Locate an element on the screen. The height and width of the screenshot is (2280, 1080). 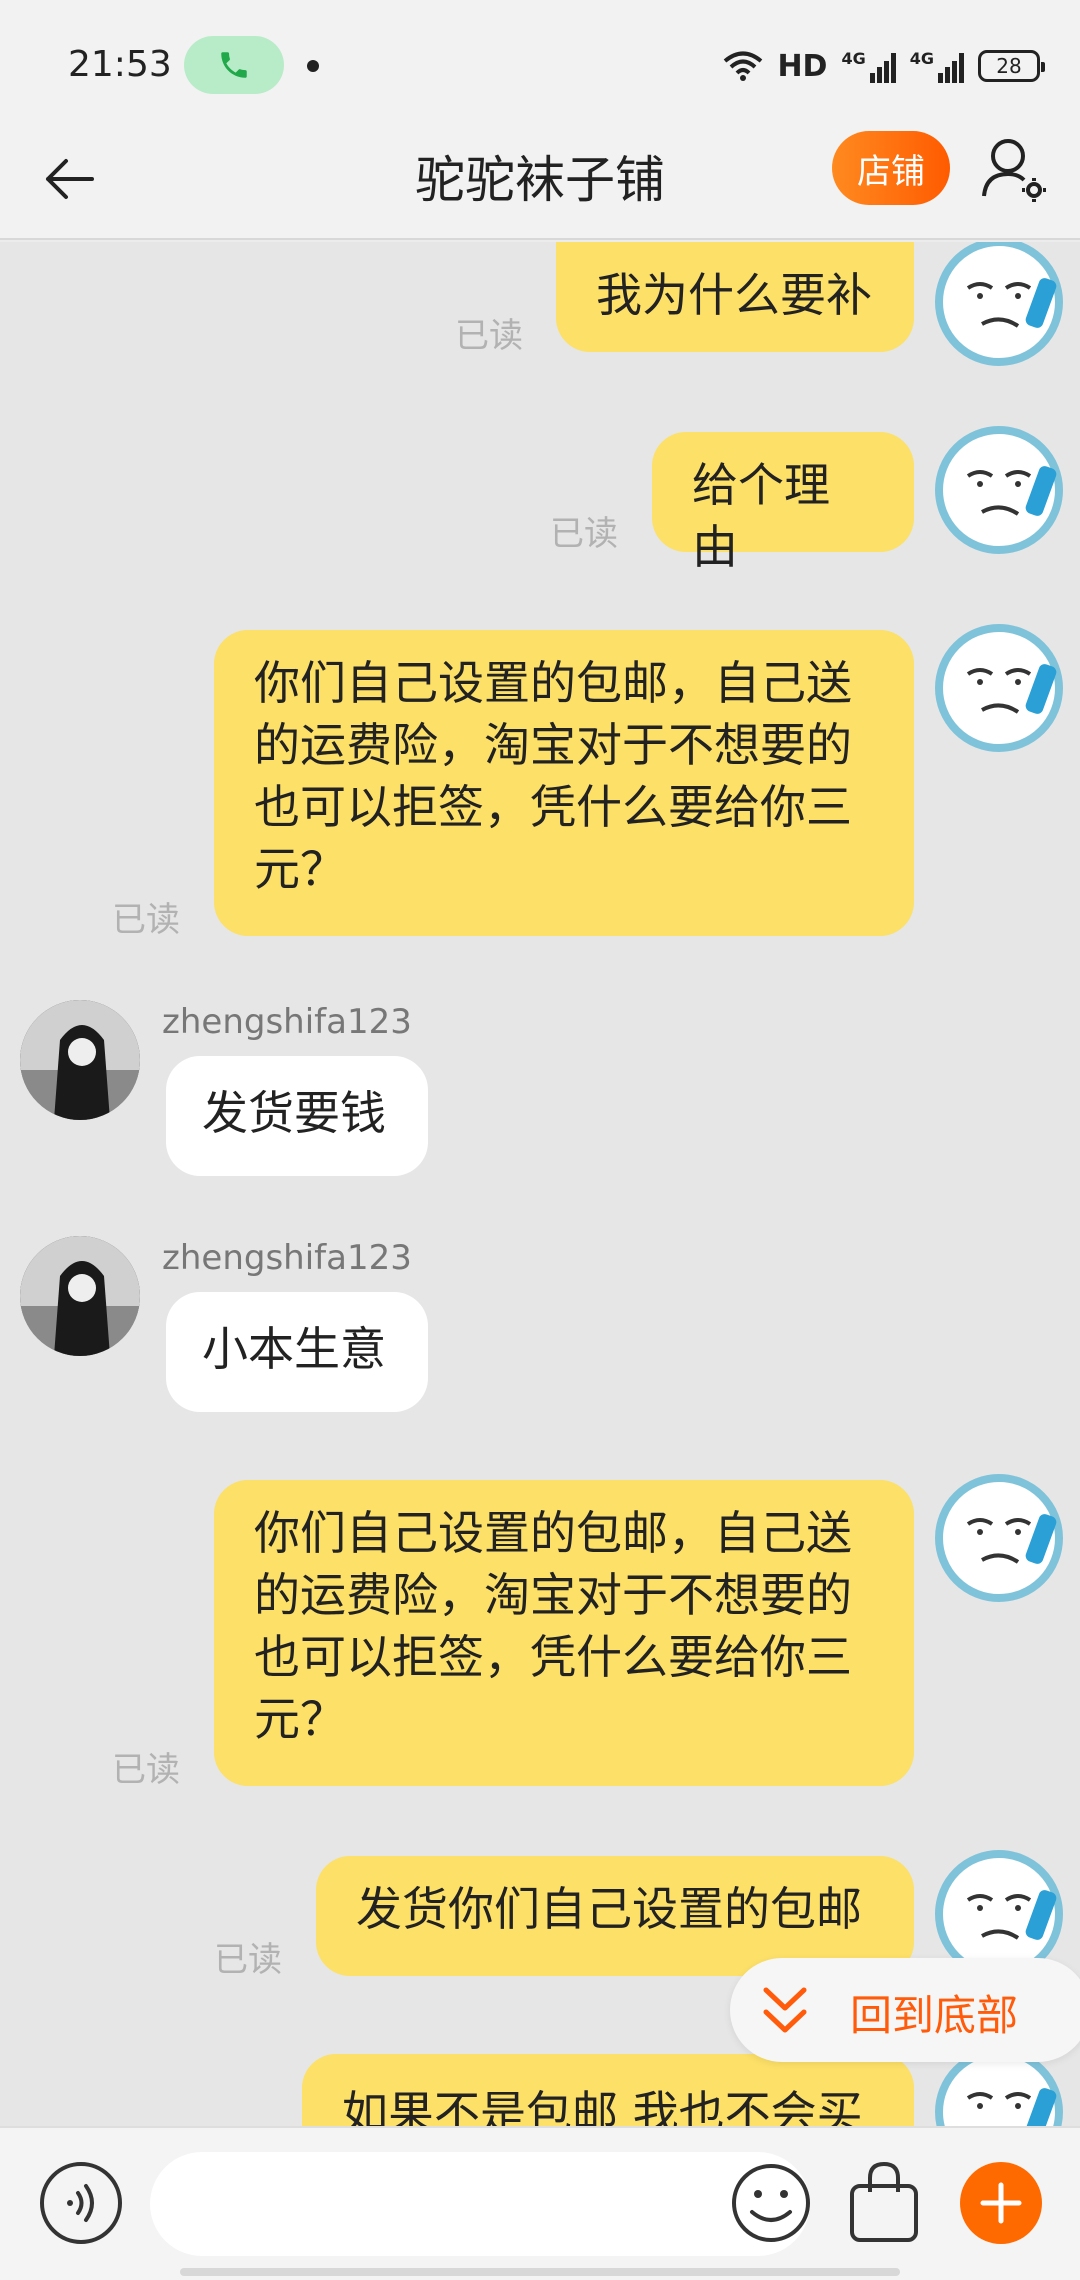
seller-message-bubble: 发货要钱 is located at coordinates (297, 1116).